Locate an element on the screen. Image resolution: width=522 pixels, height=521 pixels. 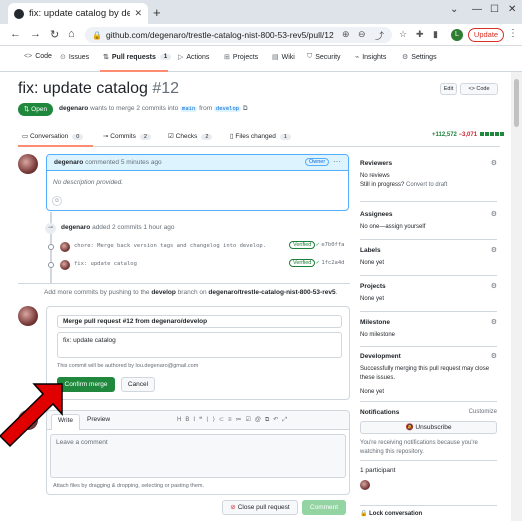
lock-conversation-label: Lock conversation is located at coordinates (396, 514).